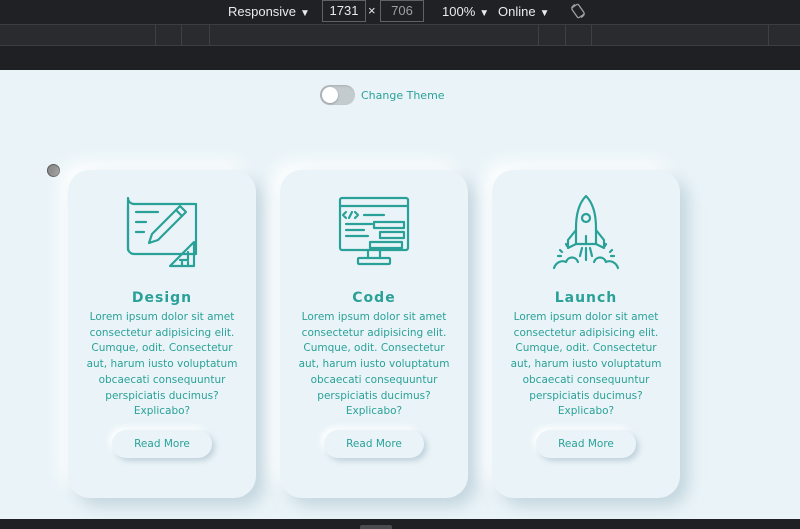  I want to click on toggle-switch, so click(337, 95).